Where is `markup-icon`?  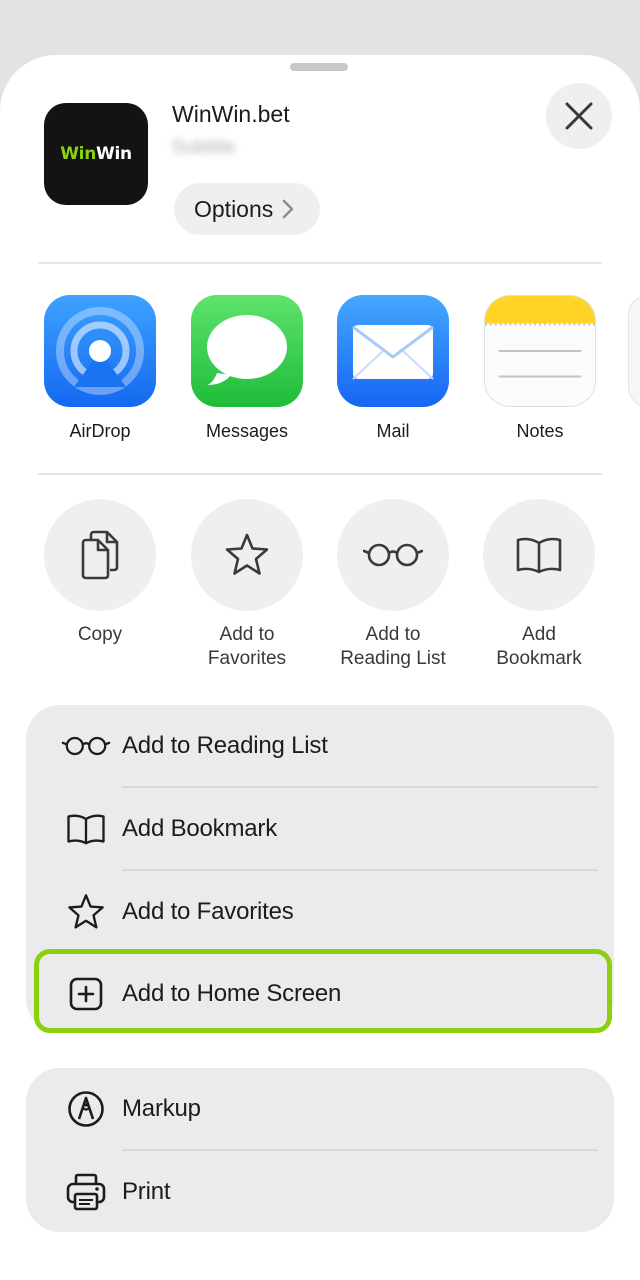
markup-icon is located at coordinates (86, 1109).